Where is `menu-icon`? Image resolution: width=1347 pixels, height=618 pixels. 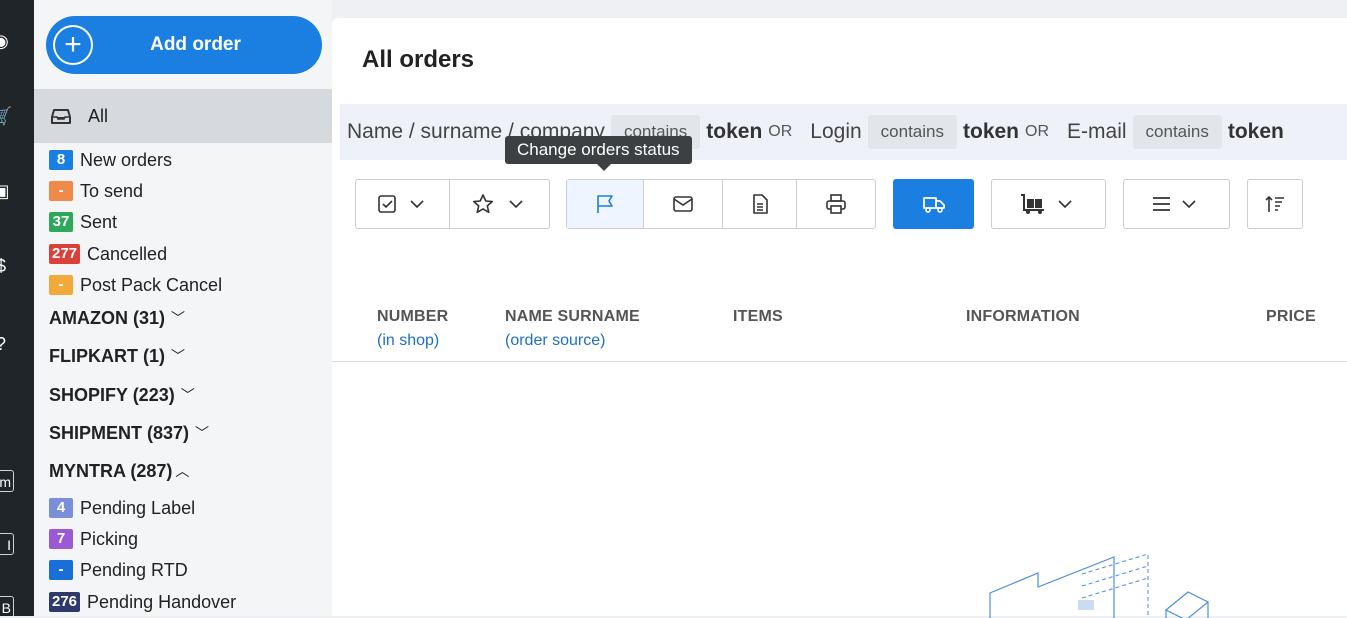 menu-icon is located at coordinates (1174, 204).